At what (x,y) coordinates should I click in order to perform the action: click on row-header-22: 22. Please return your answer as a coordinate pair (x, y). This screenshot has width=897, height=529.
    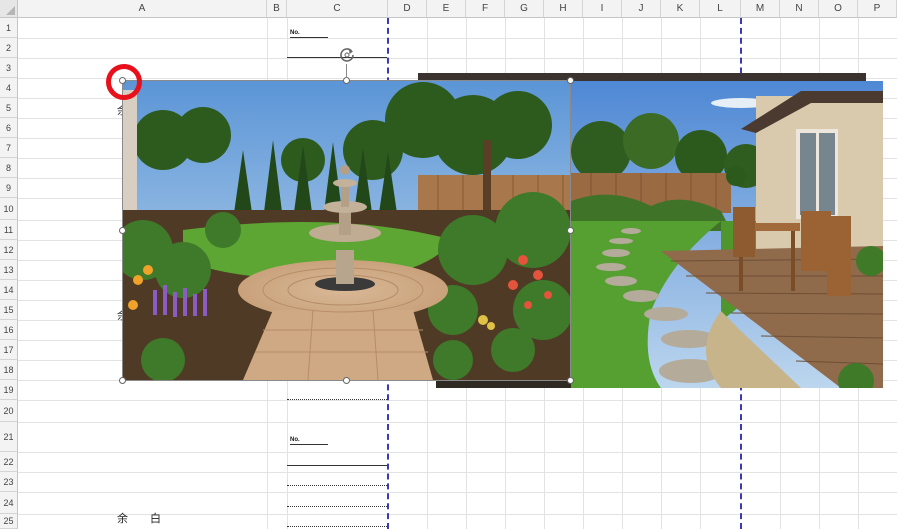
    Looking at the image, I should click on (9, 462).